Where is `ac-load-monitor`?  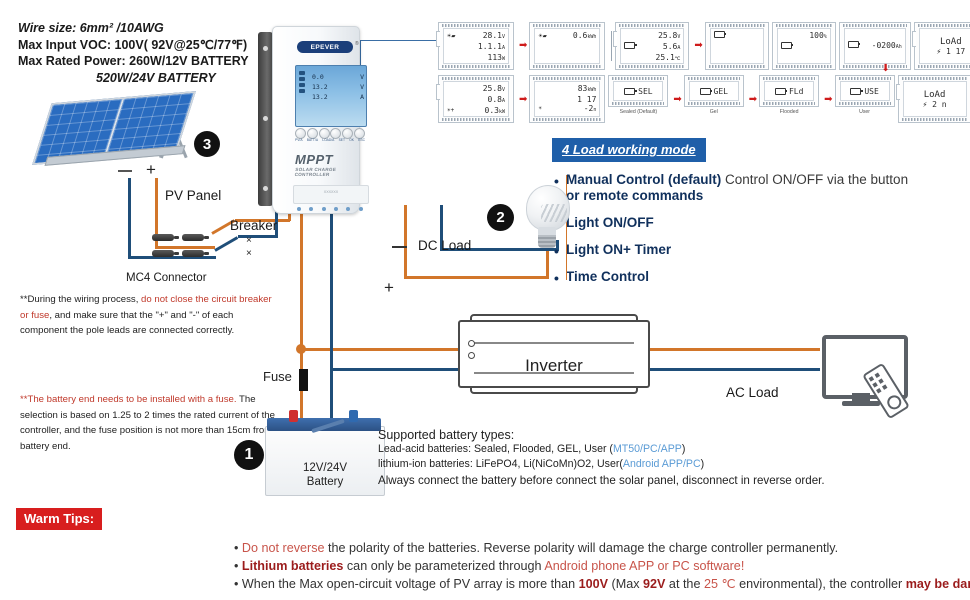 ac-load-monitor is located at coordinates (870, 377).